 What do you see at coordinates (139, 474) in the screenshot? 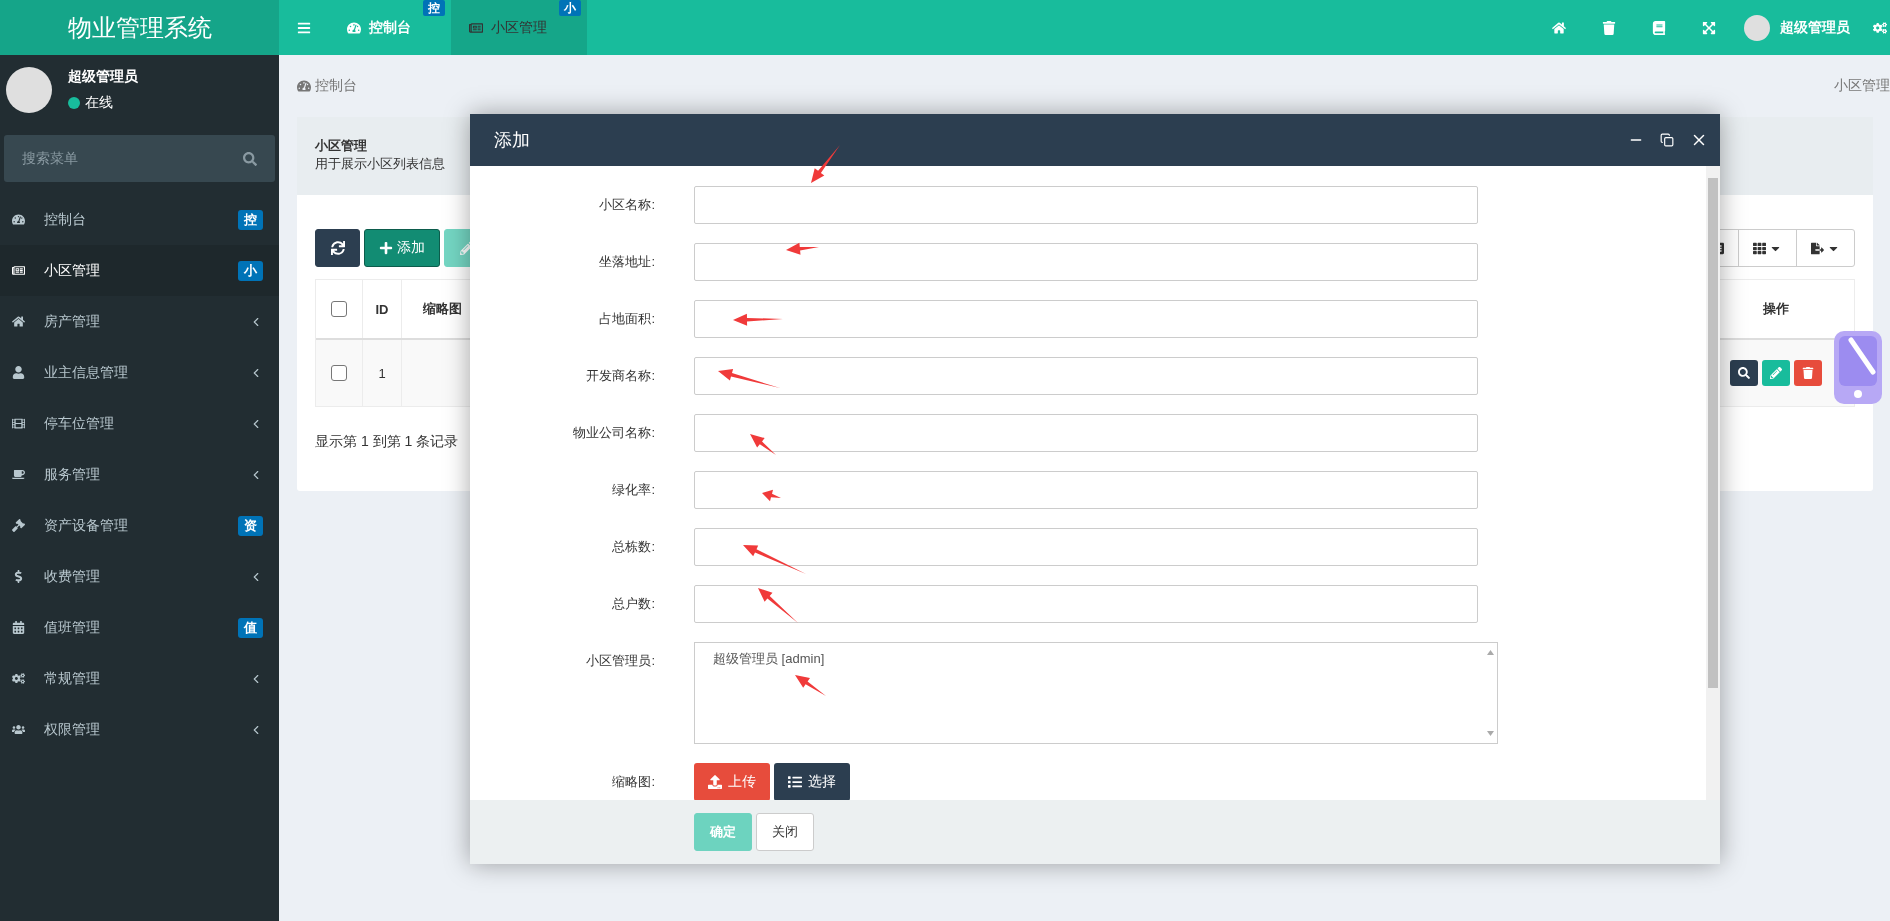
I see `menu-item: 服务管理` at bounding box center [139, 474].